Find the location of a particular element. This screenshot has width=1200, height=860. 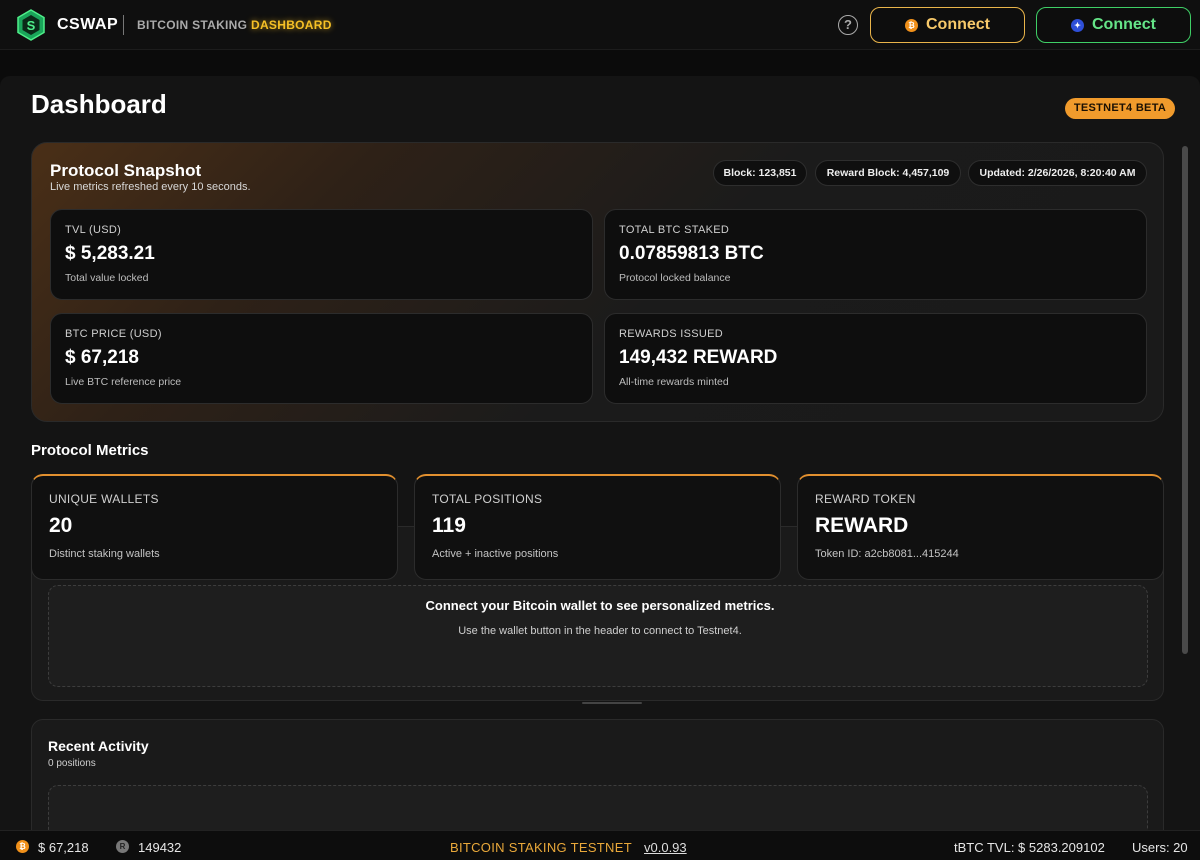

stat-label: REWARDS ISSUED is located at coordinates (671, 334).